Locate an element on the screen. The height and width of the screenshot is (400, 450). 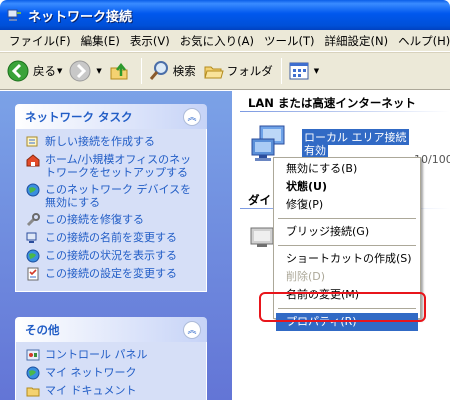
link-label: マイ ネットワーク is located at coordinates (91, 372).